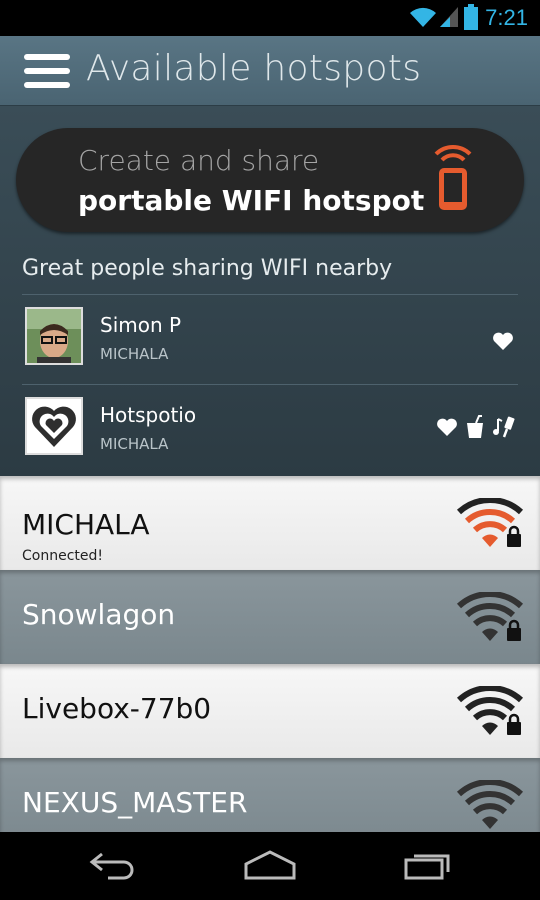  I want to click on create-card-line2: portable WIFI hotspot, so click(251, 200).